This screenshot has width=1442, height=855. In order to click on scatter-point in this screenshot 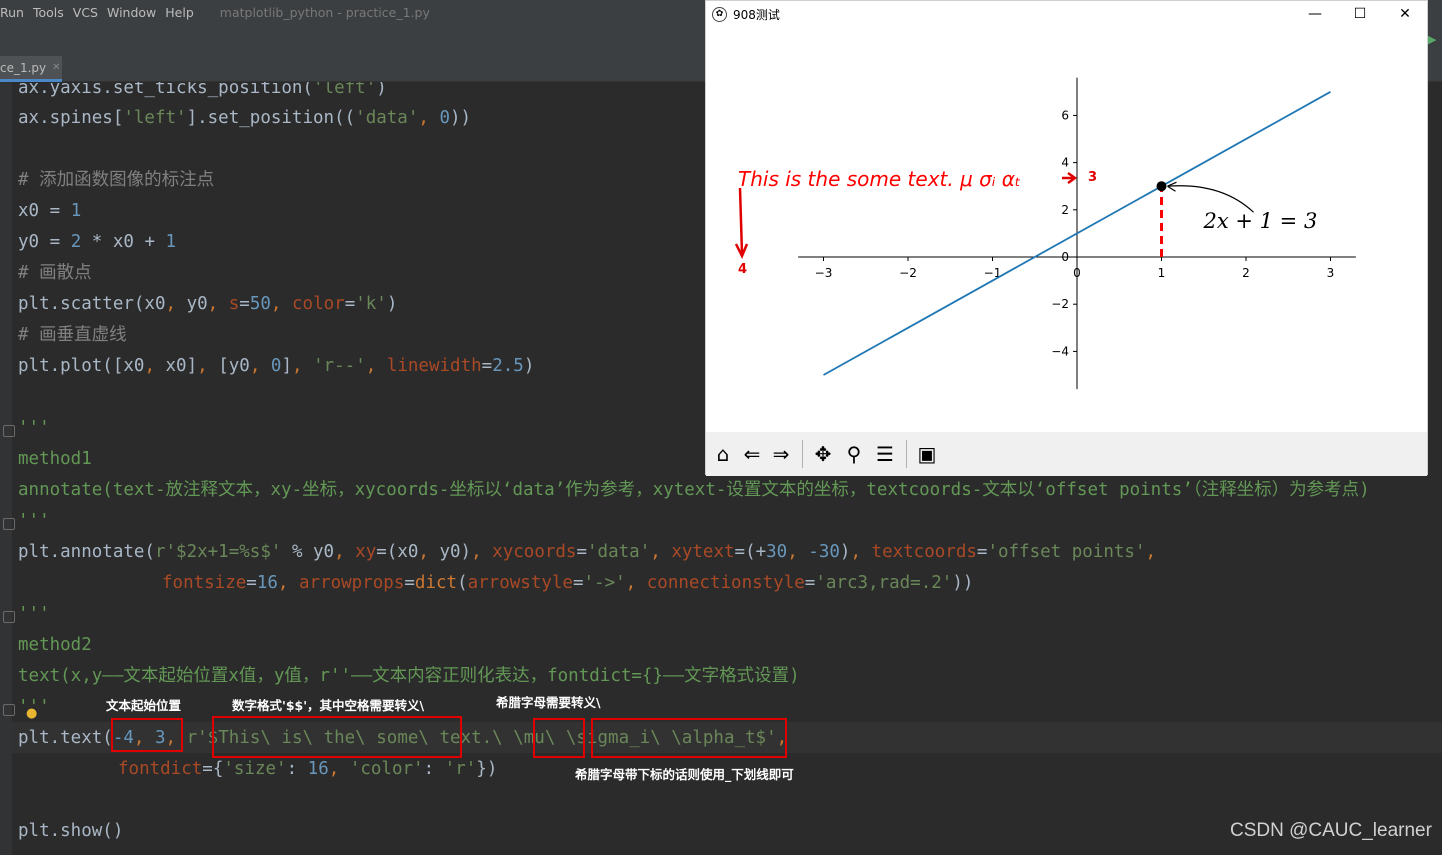, I will do `click(1161, 186)`.